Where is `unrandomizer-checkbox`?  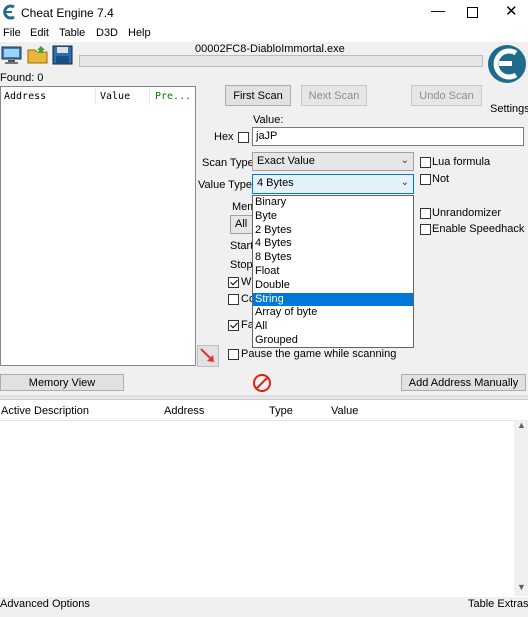 unrandomizer-checkbox is located at coordinates (425, 213).